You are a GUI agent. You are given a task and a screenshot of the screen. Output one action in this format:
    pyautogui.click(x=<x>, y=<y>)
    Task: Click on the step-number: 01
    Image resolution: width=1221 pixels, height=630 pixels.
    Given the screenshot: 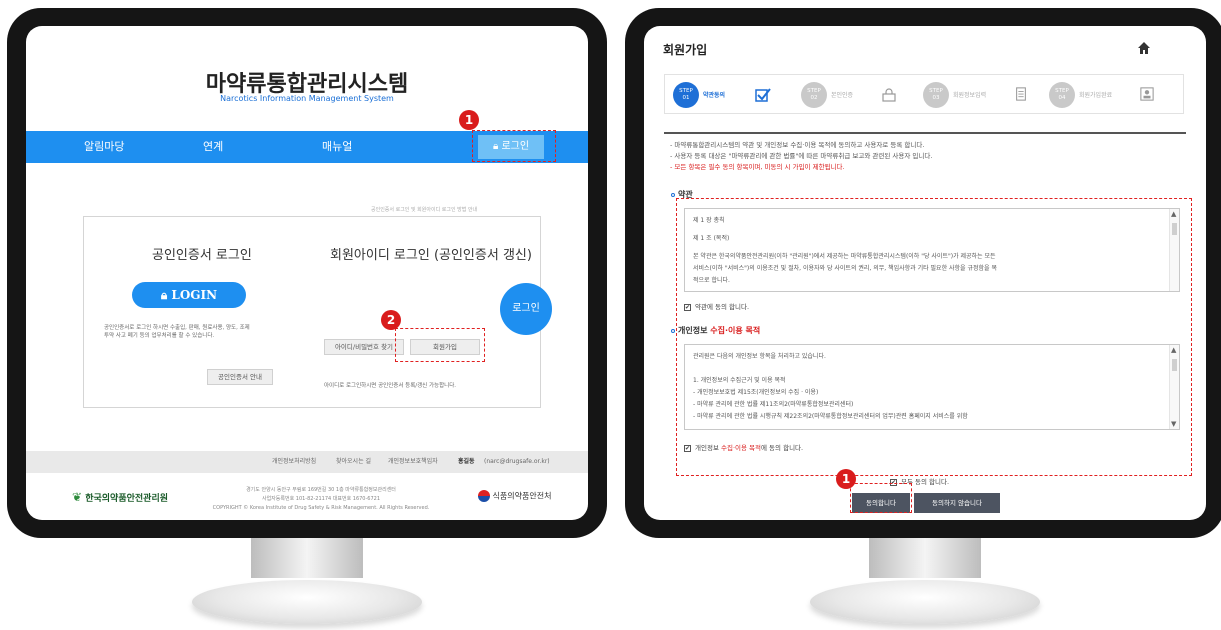 What is the action you would take?
    pyautogui.click(x=686, y=98)
    